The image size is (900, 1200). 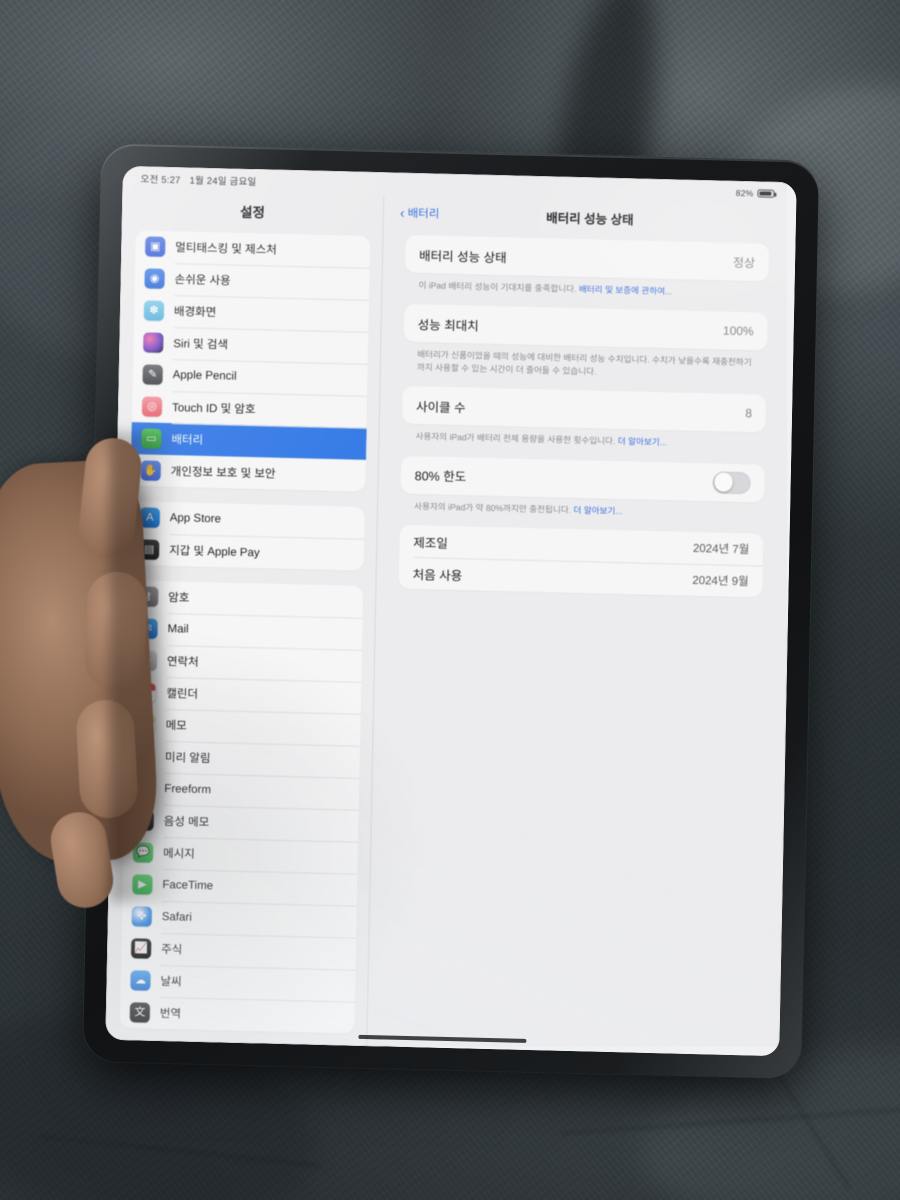 I want to click on sidebar-item-label: 미리 알림, so click(x=187, y=759).